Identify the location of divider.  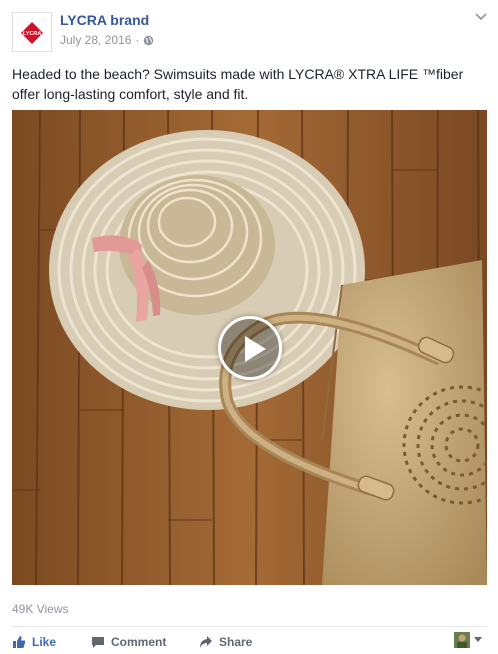
(249, 626).